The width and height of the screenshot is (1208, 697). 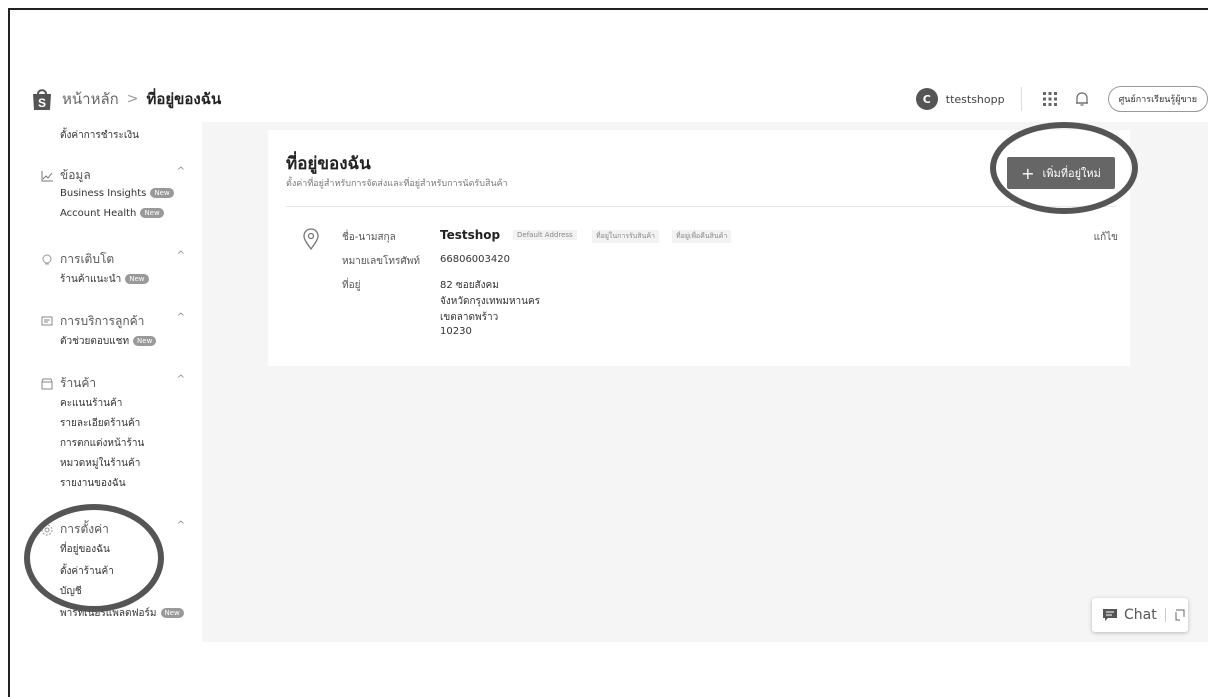 What do you see at coordinates (102, 321) in the screenshot?
I see `sidebar-section-label: การบริการลูกค้า` at bounding box center [102, 321].